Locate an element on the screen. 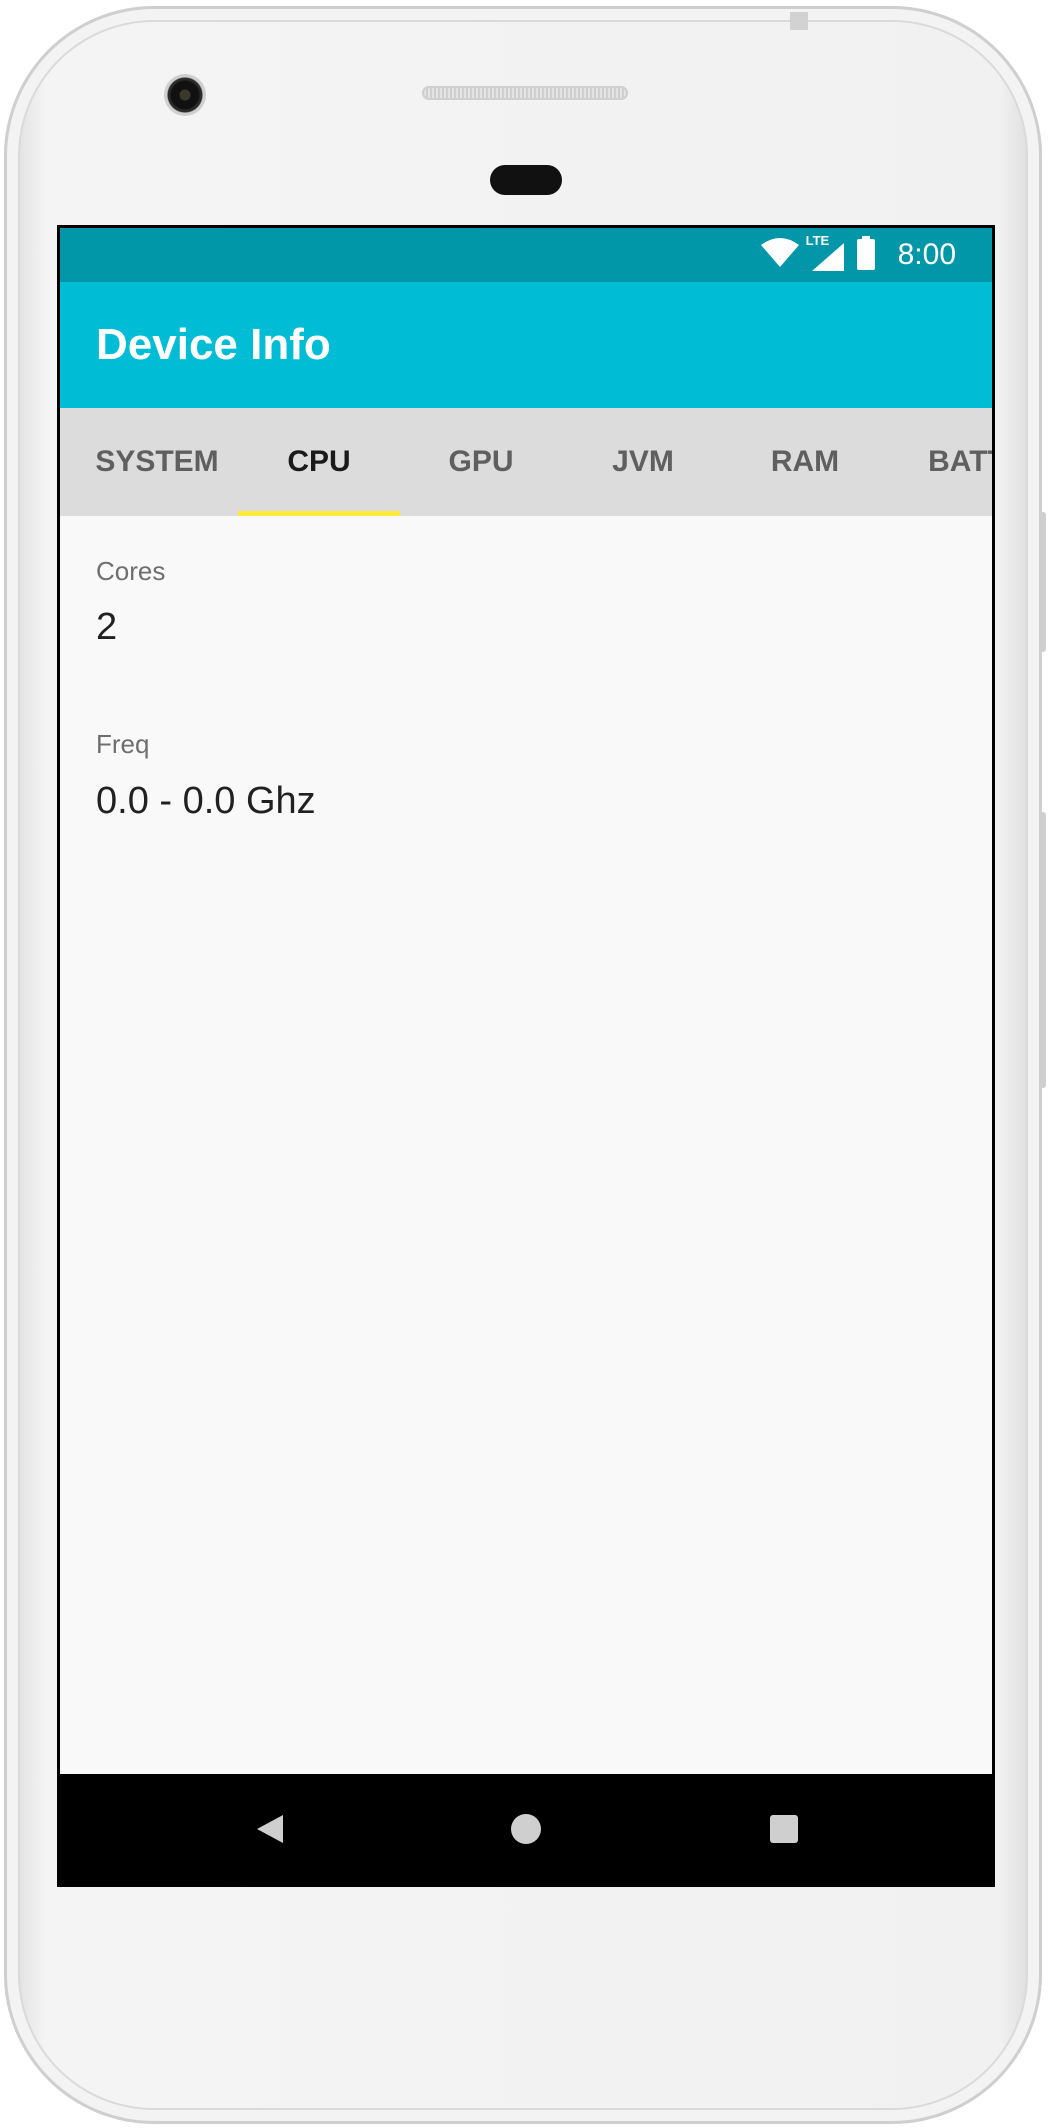 The width and height of the screenshot is (1051, 2128). wifi-icon is located at coordinates (780, 255).